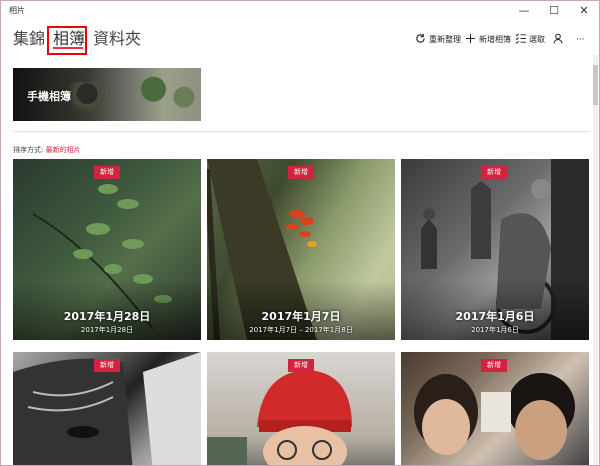 The width and height of the screenshot is (600, 466). I want to click on minimize-button: —, so click(524, 11).